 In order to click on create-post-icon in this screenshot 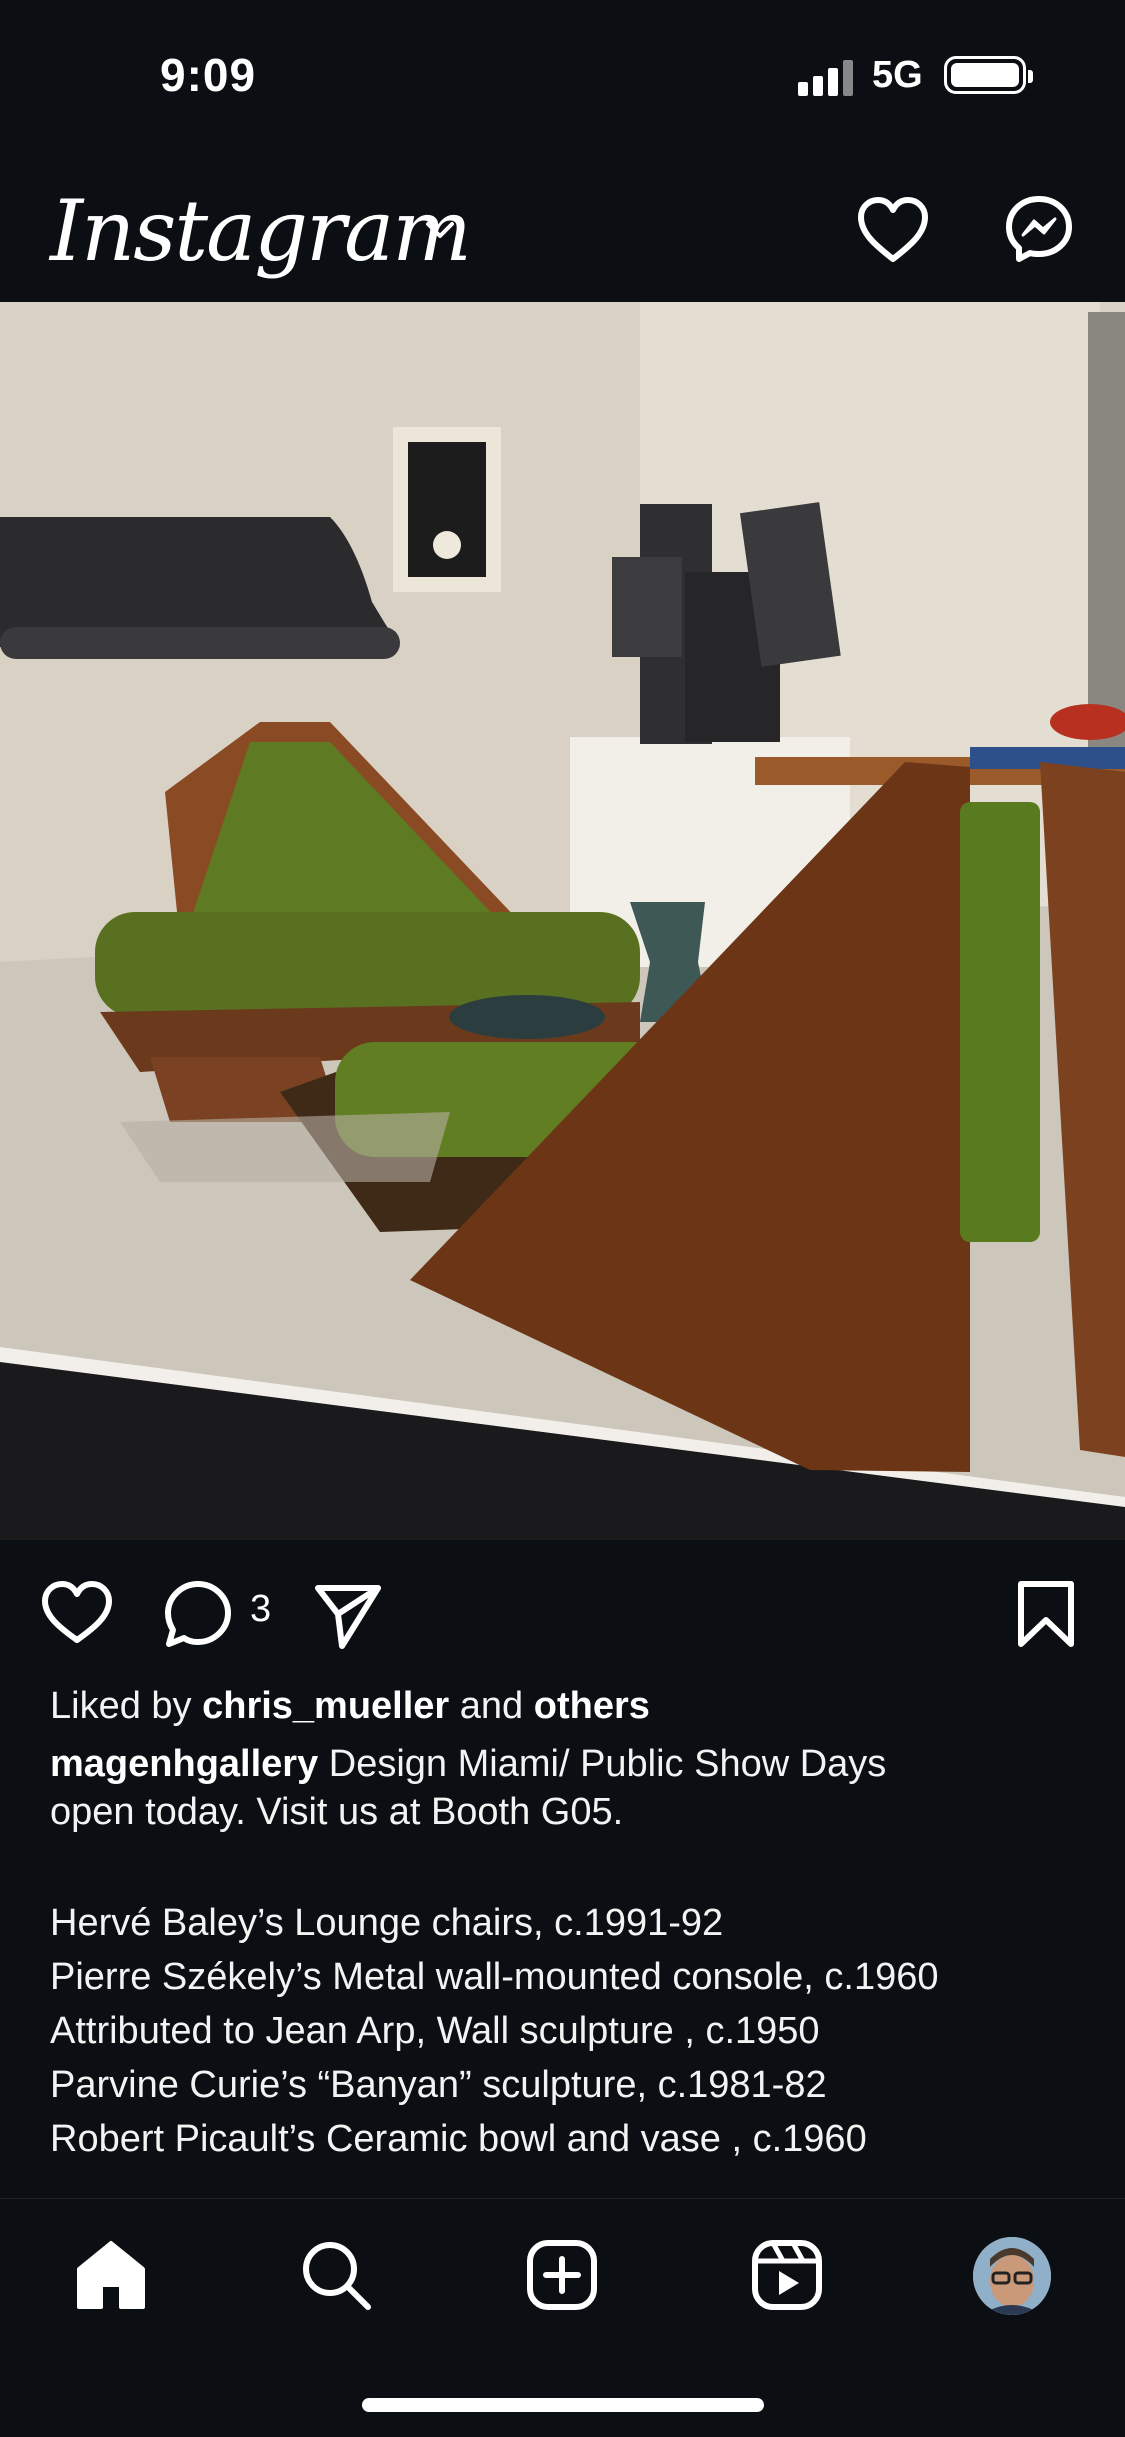, I will do `click(562, 2275)`.